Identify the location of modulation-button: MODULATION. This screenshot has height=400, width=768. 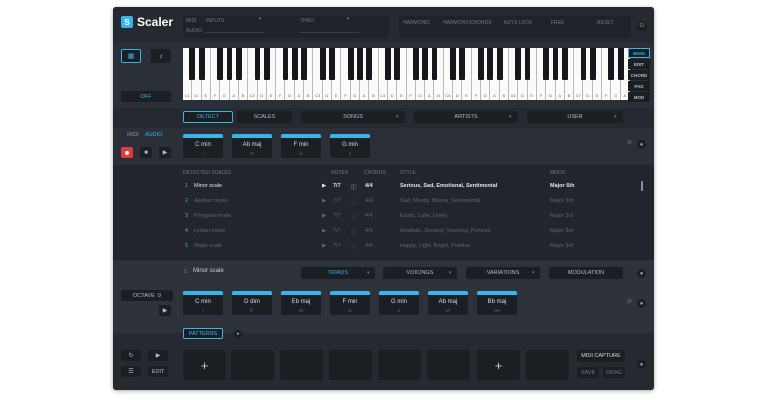
(586, 273).